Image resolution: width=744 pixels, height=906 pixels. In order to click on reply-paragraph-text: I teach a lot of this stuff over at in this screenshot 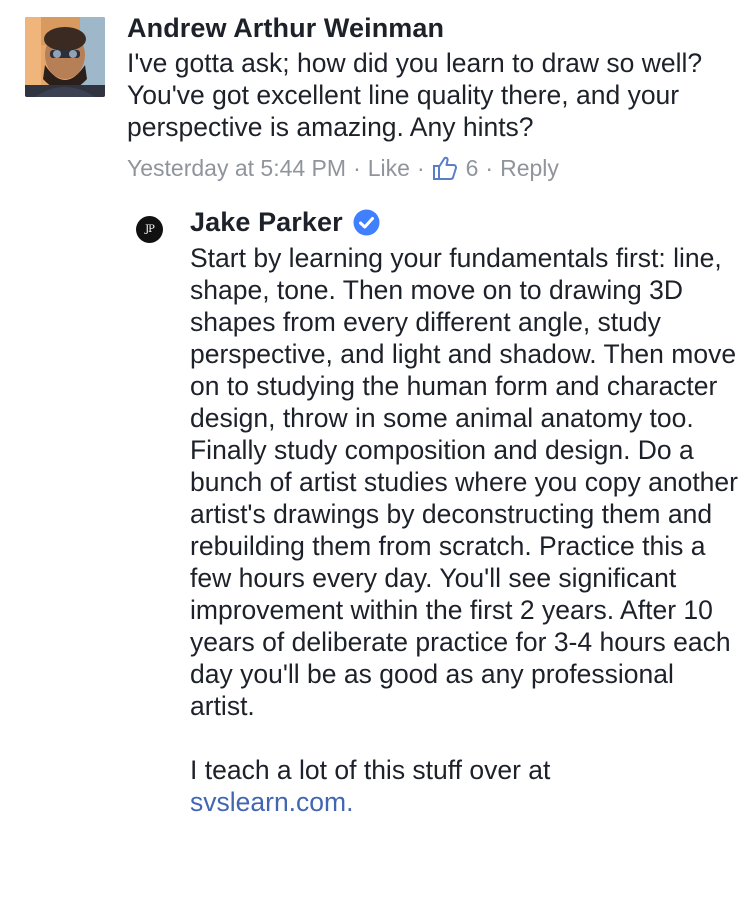, I will do `click(370, 770)`.